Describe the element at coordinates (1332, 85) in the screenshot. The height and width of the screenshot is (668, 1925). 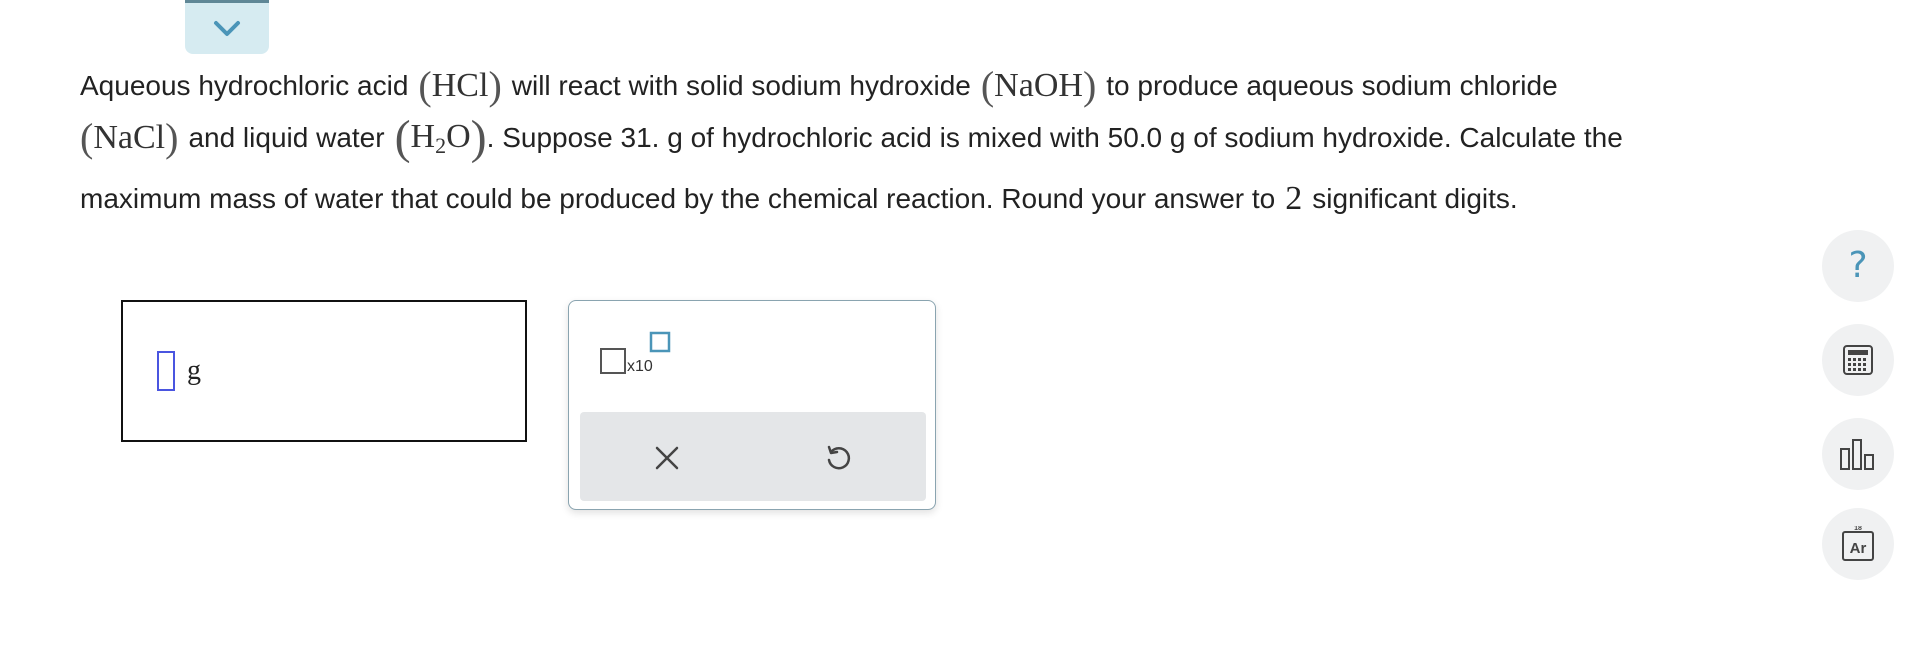
I see `question-text-segment: to produce aqueous sodium chloride` at that location.